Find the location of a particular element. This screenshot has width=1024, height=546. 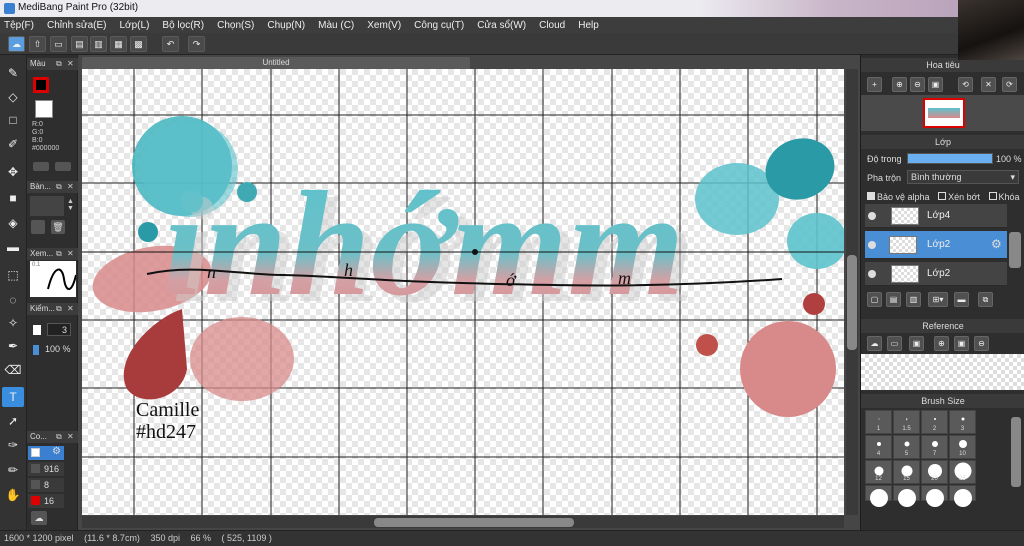

lock-checkbox is located at coordinates (992, 196).